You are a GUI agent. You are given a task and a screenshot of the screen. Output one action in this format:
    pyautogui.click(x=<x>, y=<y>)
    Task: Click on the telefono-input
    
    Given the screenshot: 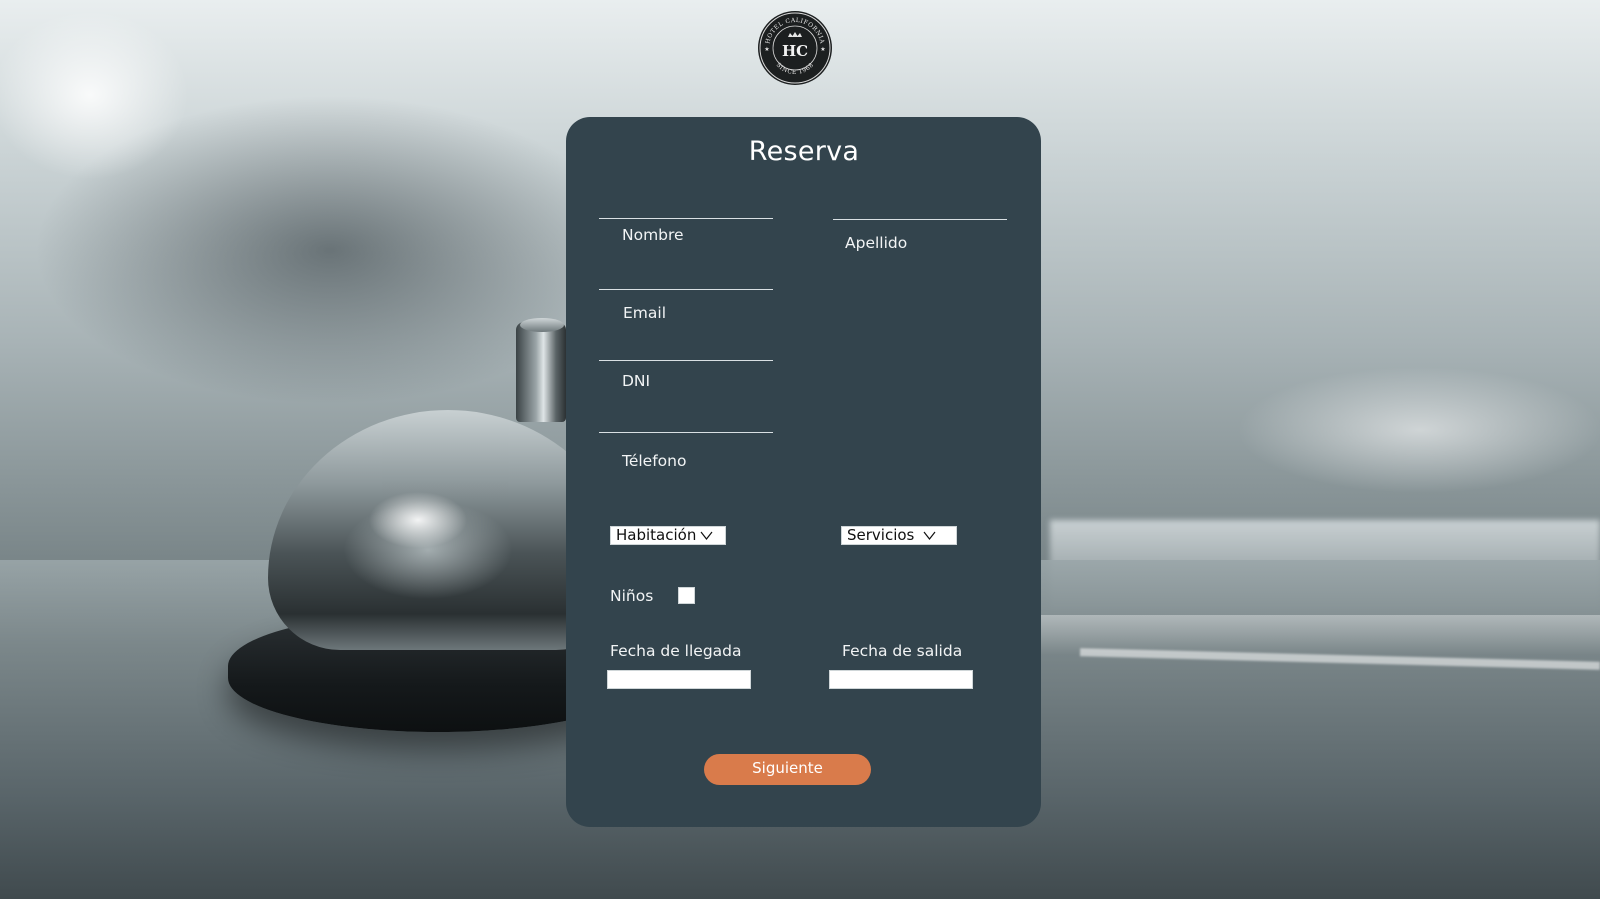 What is the action you would take?
    pyautogui.click(x=686, y=432)
    